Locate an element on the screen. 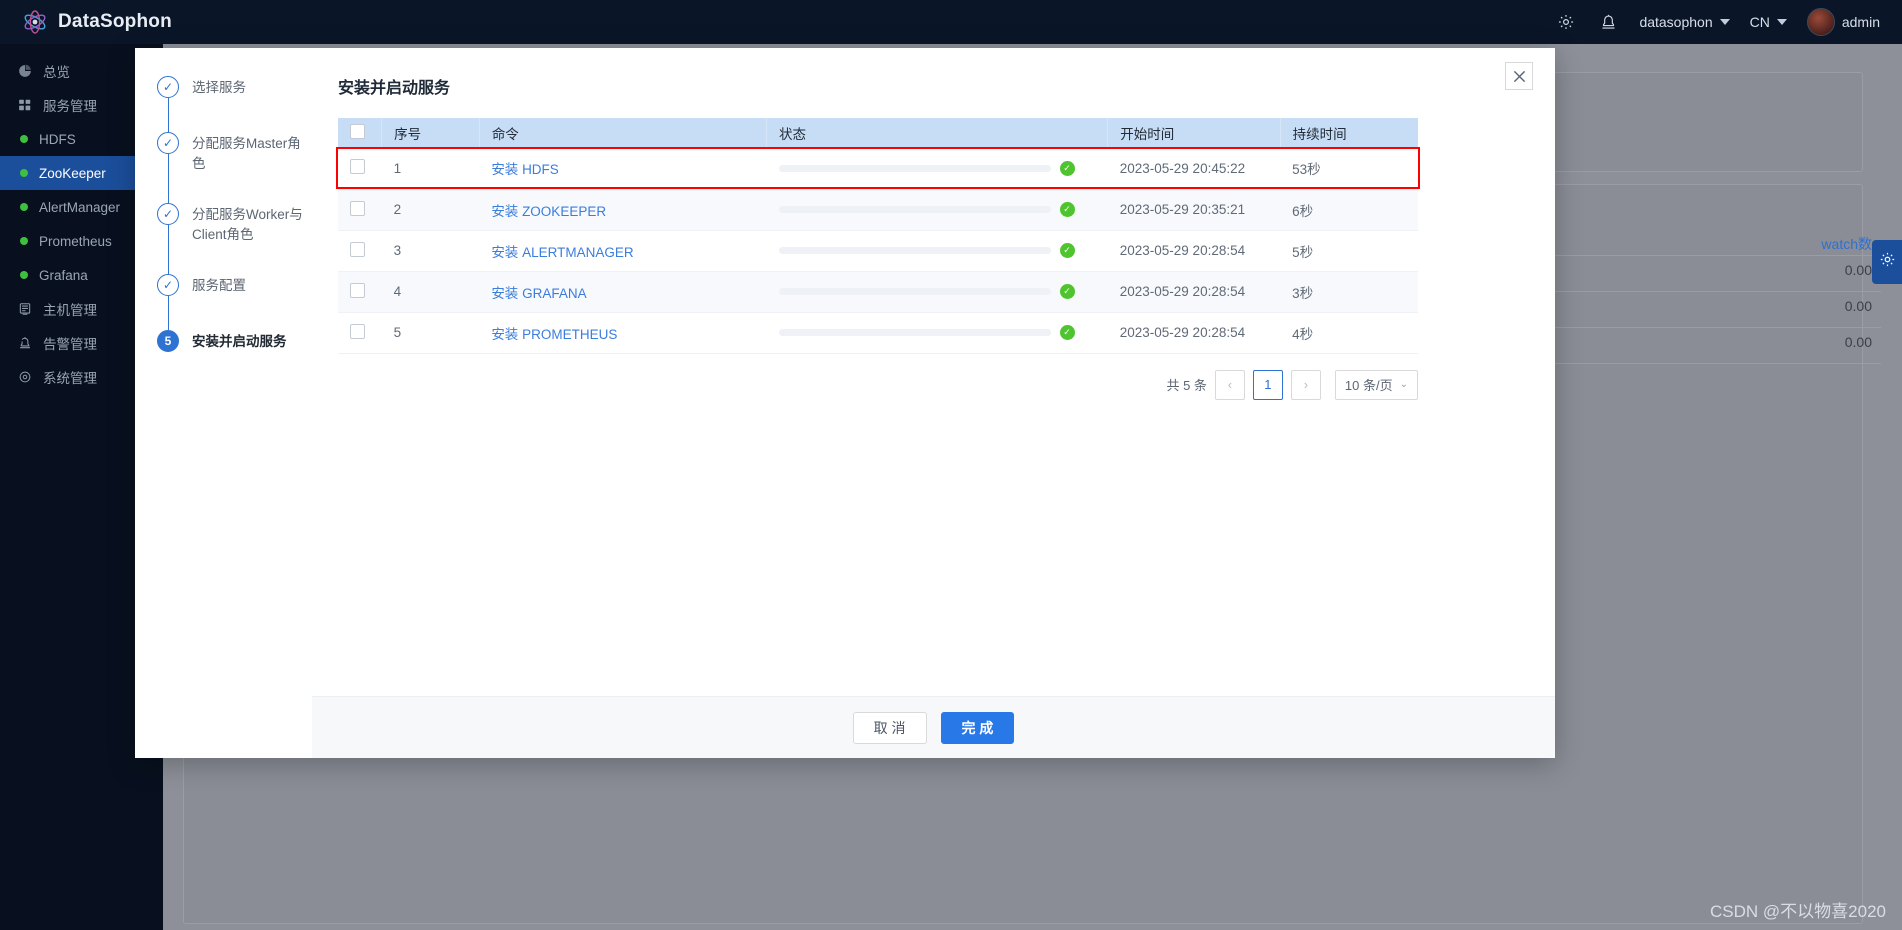 Image resolution: width=1902 pixels, height=930 pixels. step-1: ✓ 选择服务 is located at coordinates (234, 104).